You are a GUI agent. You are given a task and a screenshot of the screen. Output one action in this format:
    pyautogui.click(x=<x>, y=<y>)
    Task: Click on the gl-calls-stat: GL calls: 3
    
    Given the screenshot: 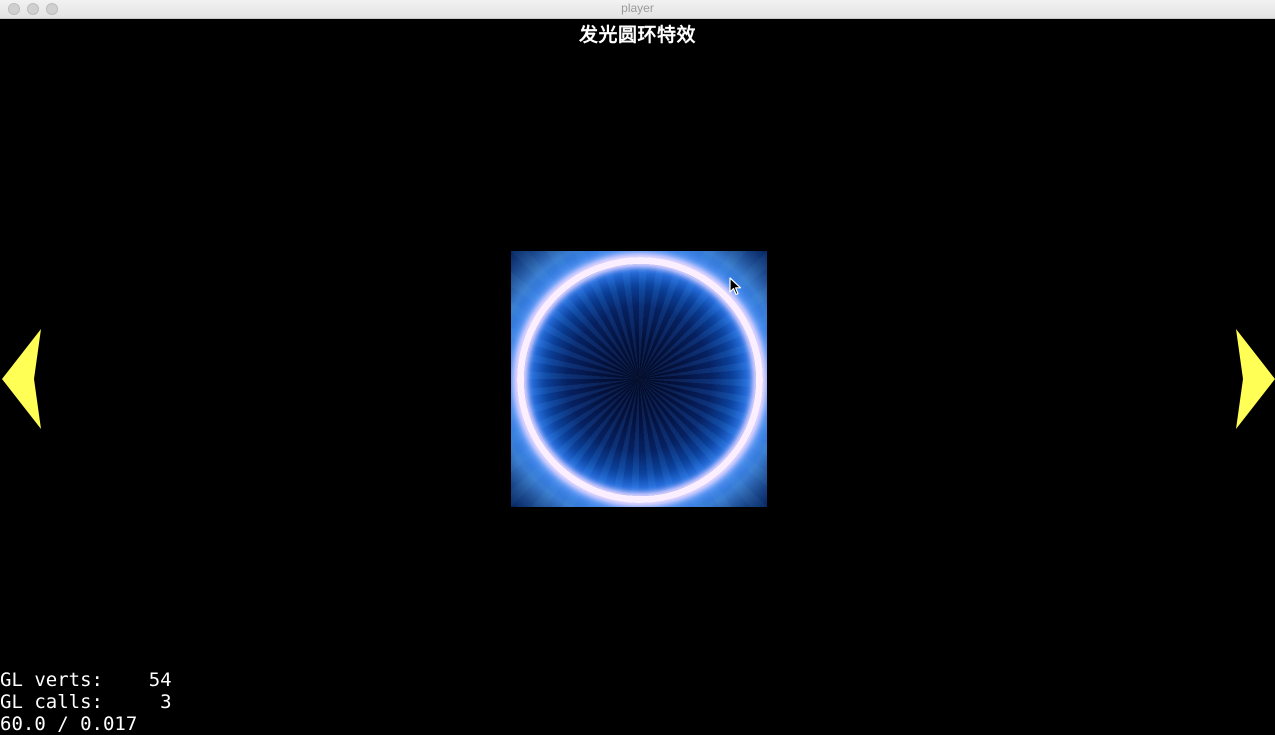 What is the action you would take?
    pyautogui.click(x=86, y=702)
    